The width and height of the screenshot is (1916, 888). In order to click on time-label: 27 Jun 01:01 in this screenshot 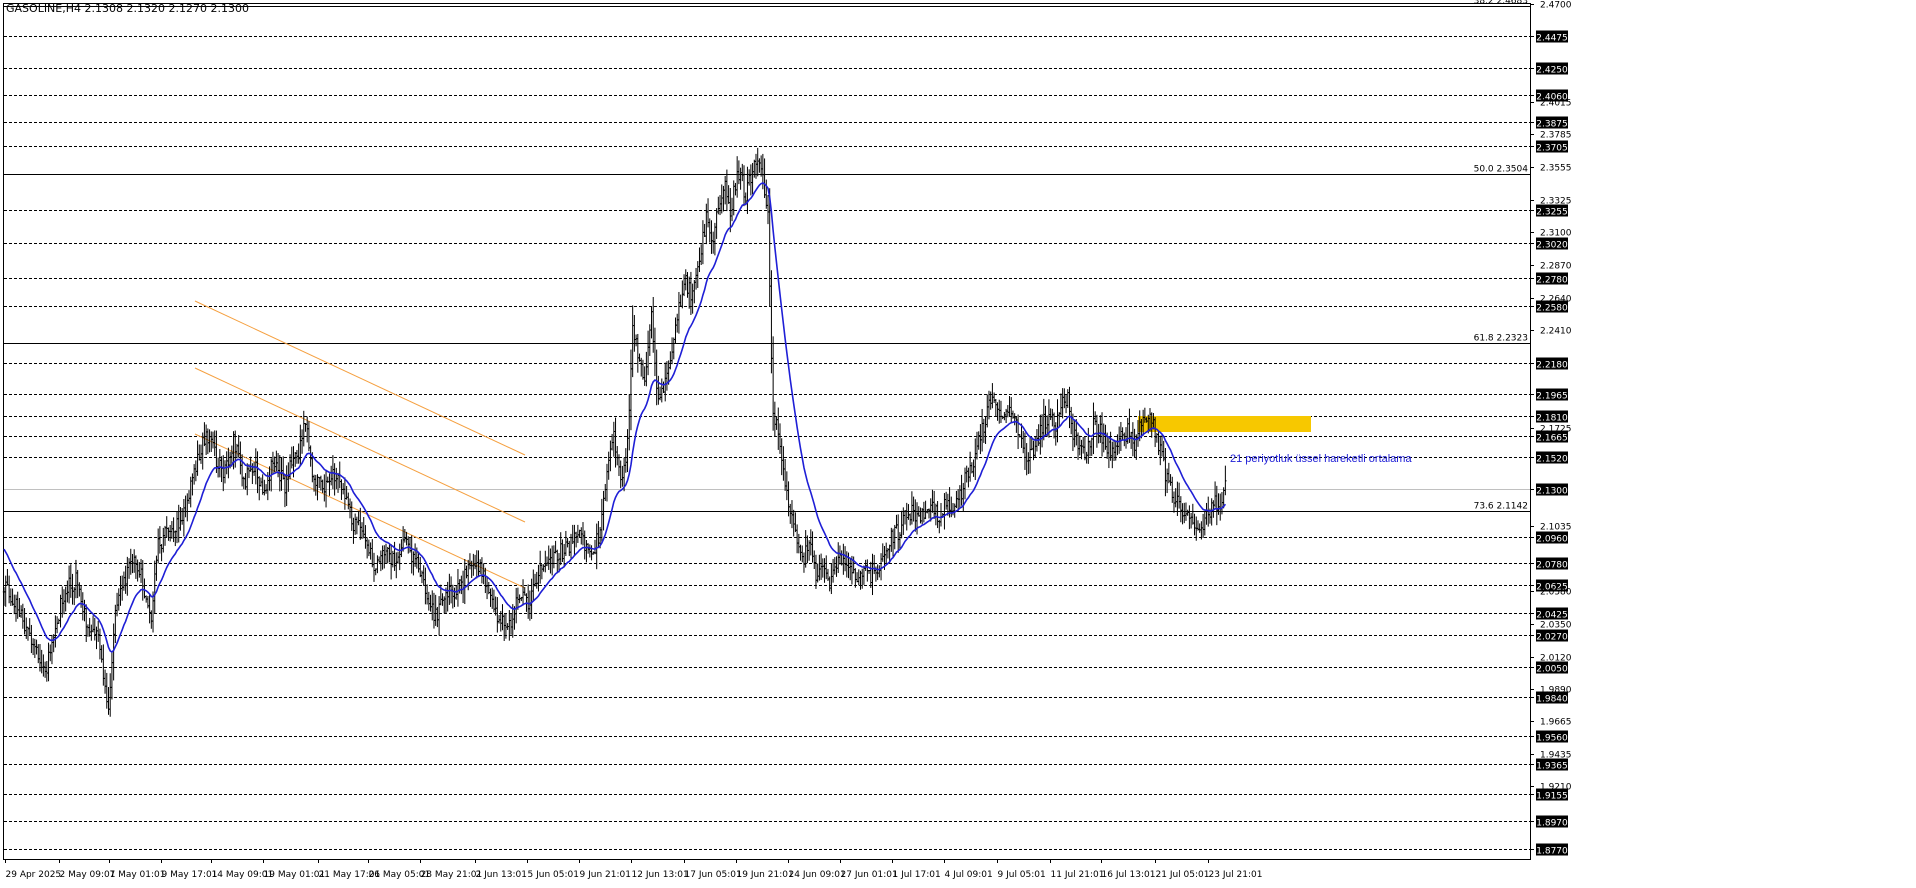, I will do `click(869, 875)`.